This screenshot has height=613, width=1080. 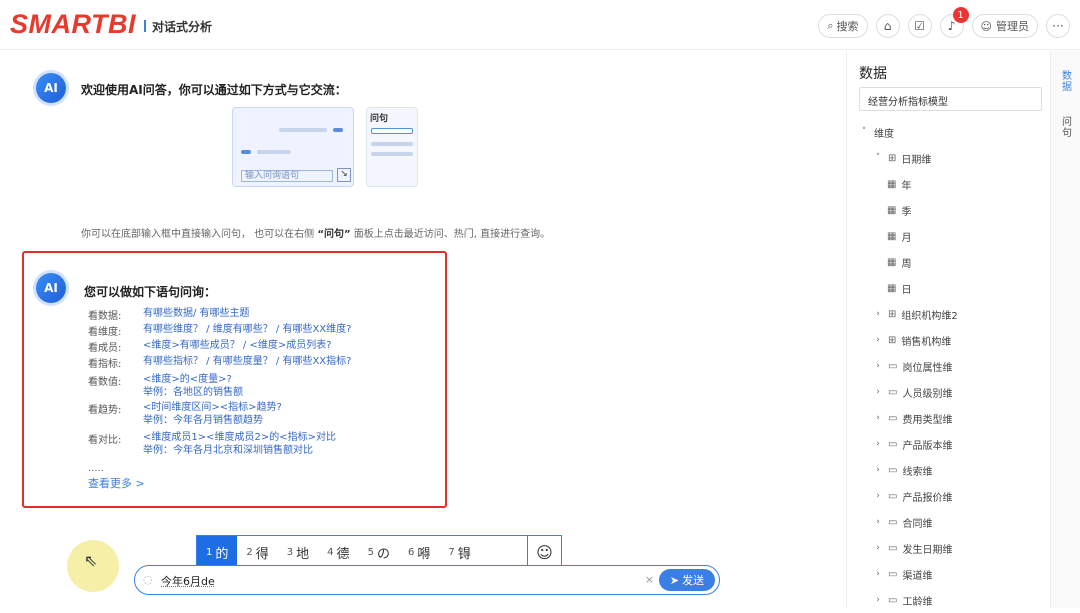 What do you see at coordinates (228, 450) in the screenshot?
I see `suggestion-example: 举例：今年各月北京和深圳销售额对比` at bounding box center [228, 450].